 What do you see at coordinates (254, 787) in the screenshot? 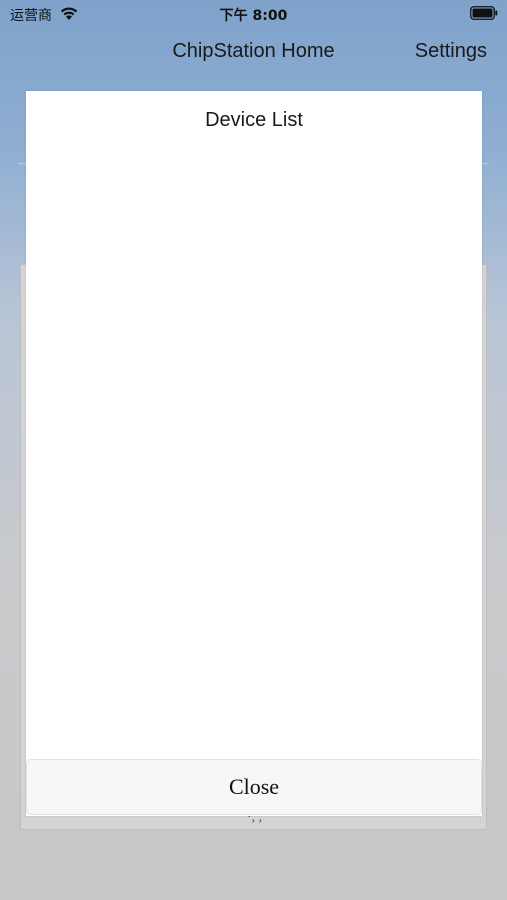
I see `close-button: Close` at bounding box center [254, 787].